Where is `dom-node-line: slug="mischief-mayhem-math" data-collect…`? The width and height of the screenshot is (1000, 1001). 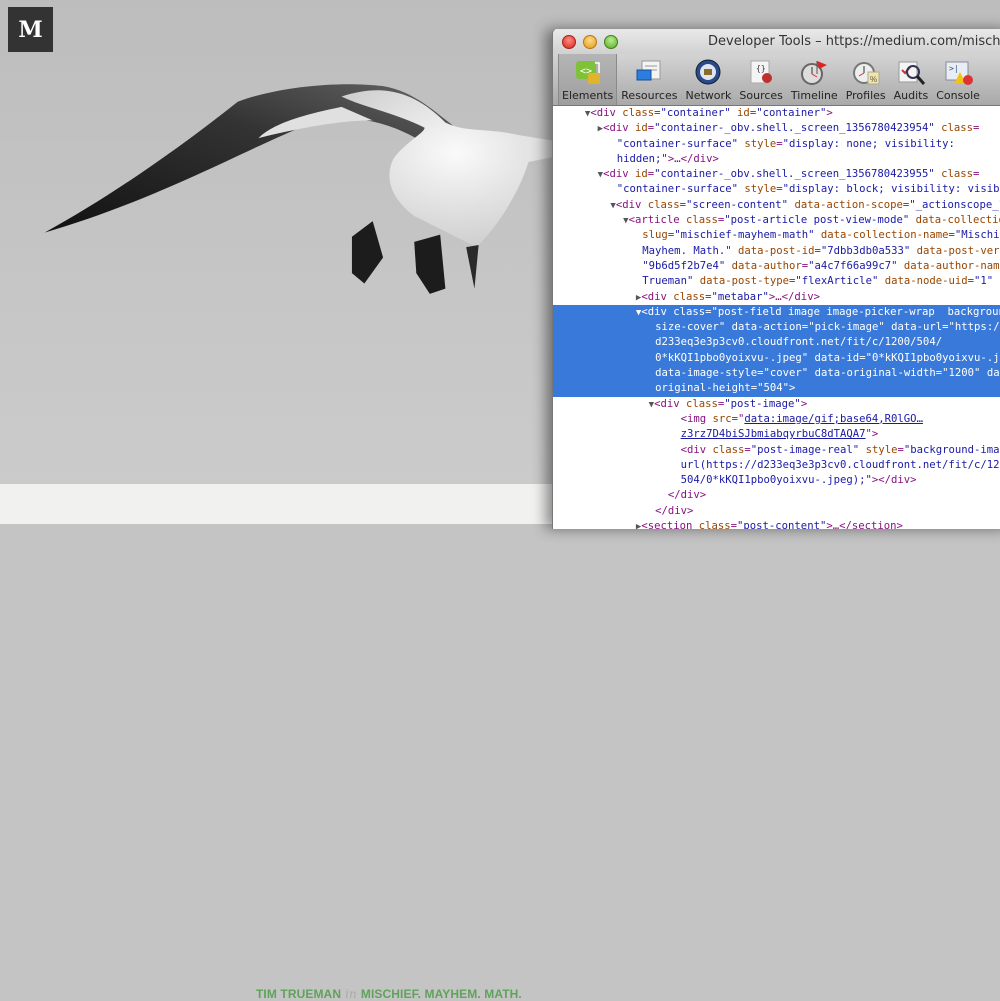 dom-node-line: slug="mischief-mayhem-math" data-collect… is located at coordinates (776, 235).